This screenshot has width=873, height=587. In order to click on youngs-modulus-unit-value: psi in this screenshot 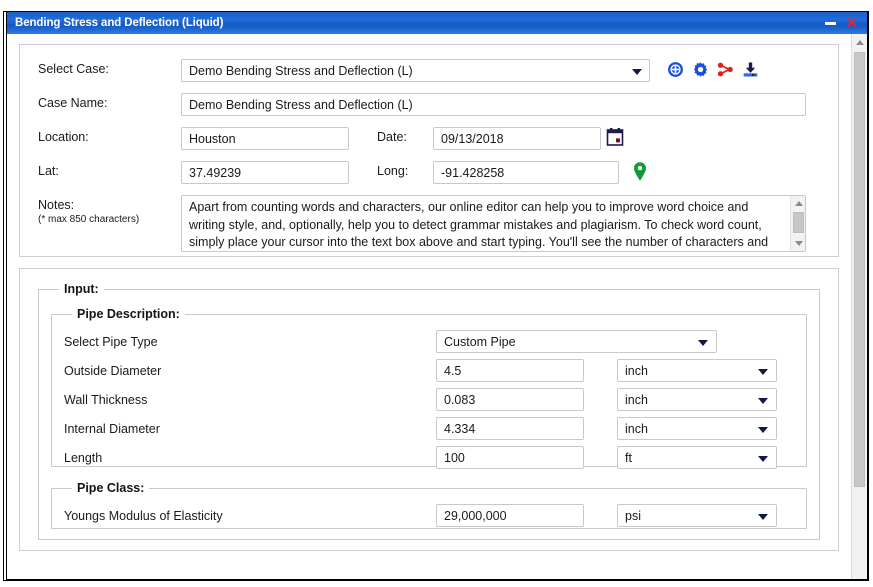, I will do `click(633, 515)`.